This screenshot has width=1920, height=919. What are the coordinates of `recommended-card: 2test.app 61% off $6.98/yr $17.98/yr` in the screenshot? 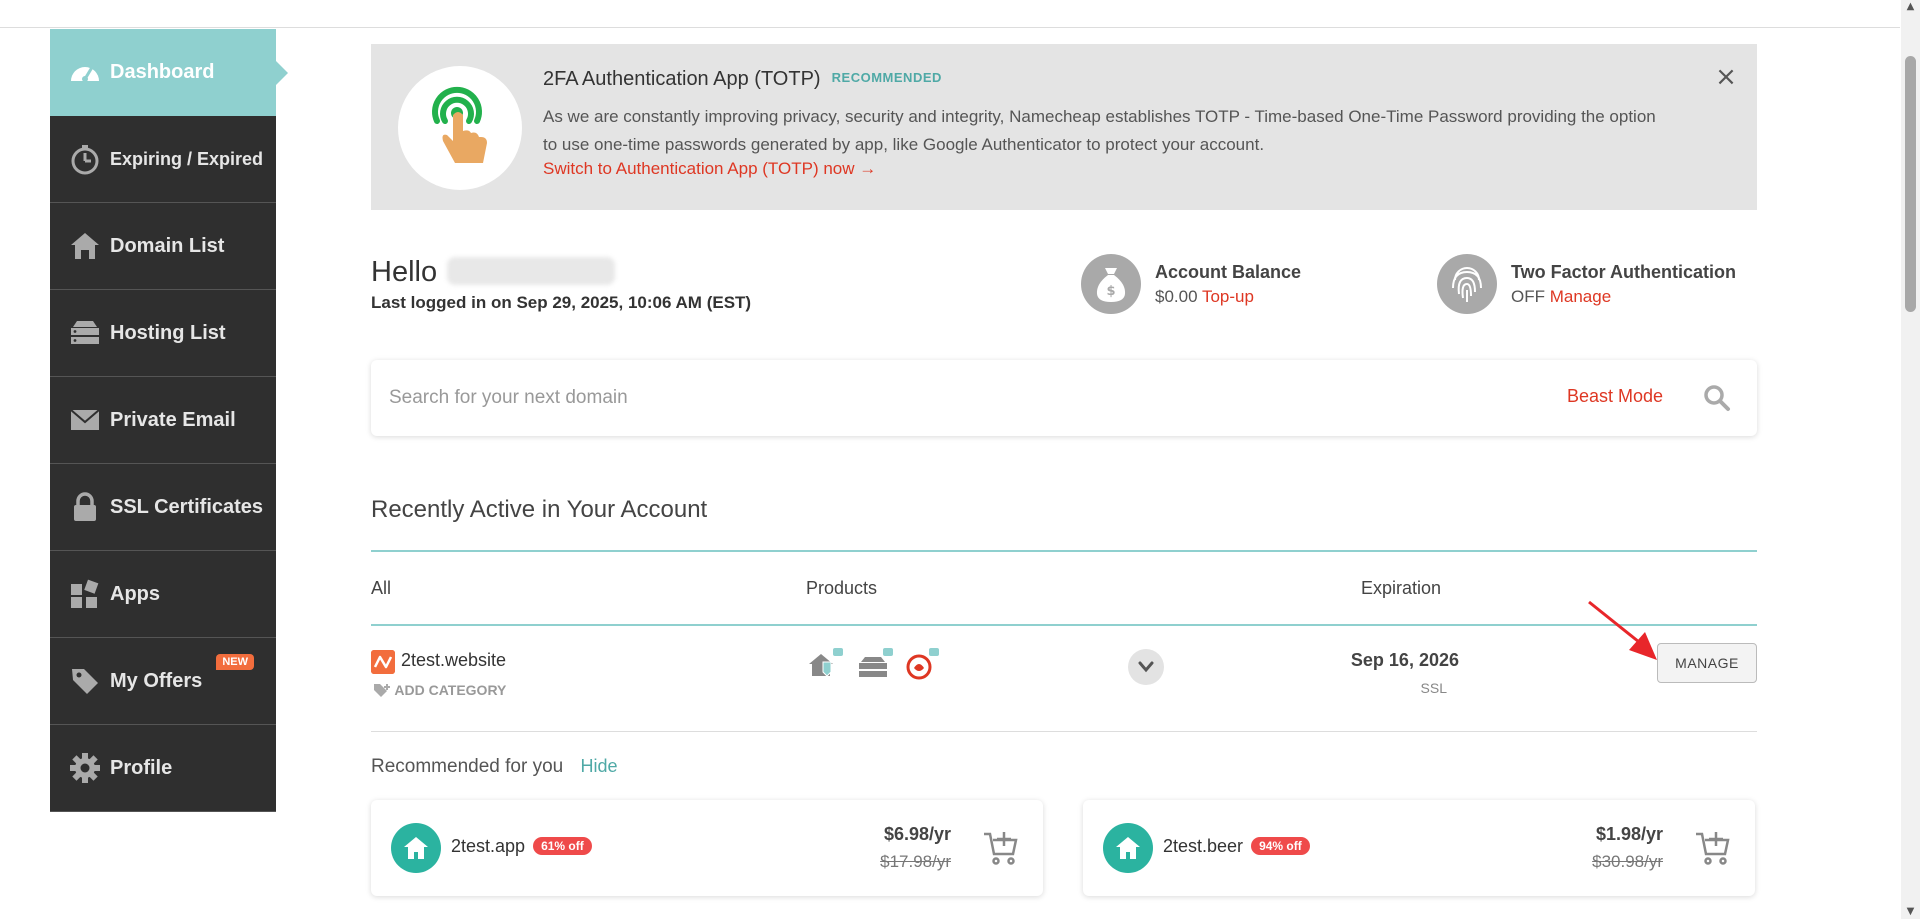 It's located at (707, 848).